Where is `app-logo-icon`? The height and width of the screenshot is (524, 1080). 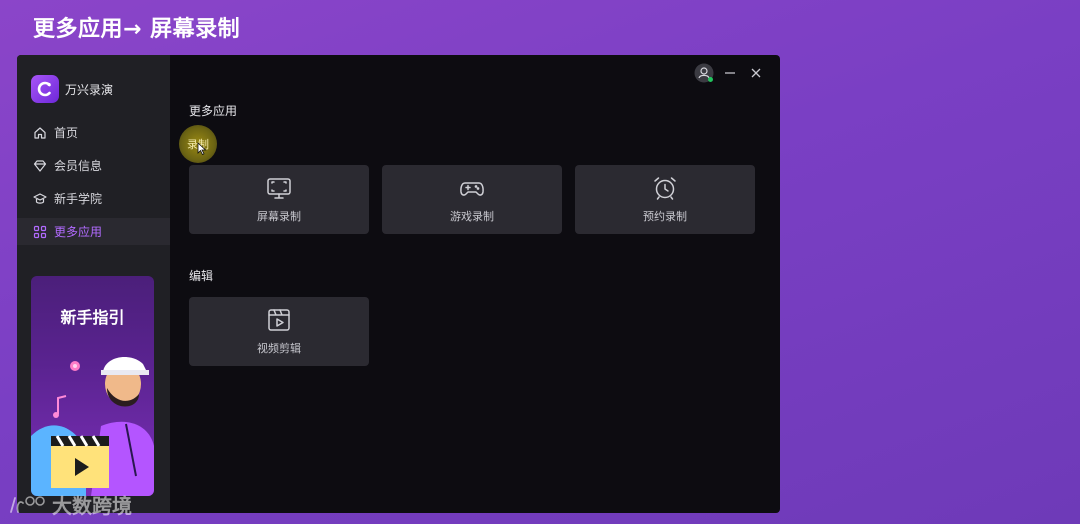
app-logo-icon is located at coordinates (45, 89).